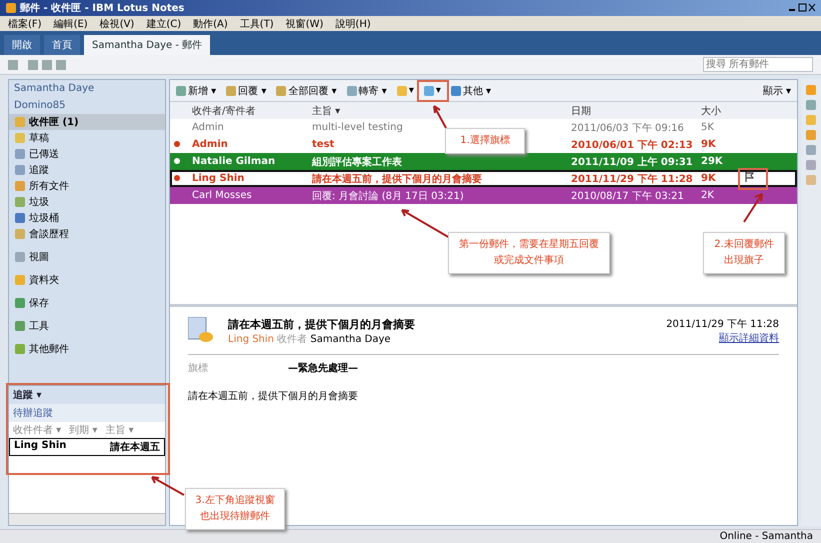  What do you see at coordinates (54, 88) in the screenshot?
I see `mailbox-owner: Samantha Daye` at bounding box center [54, 88].